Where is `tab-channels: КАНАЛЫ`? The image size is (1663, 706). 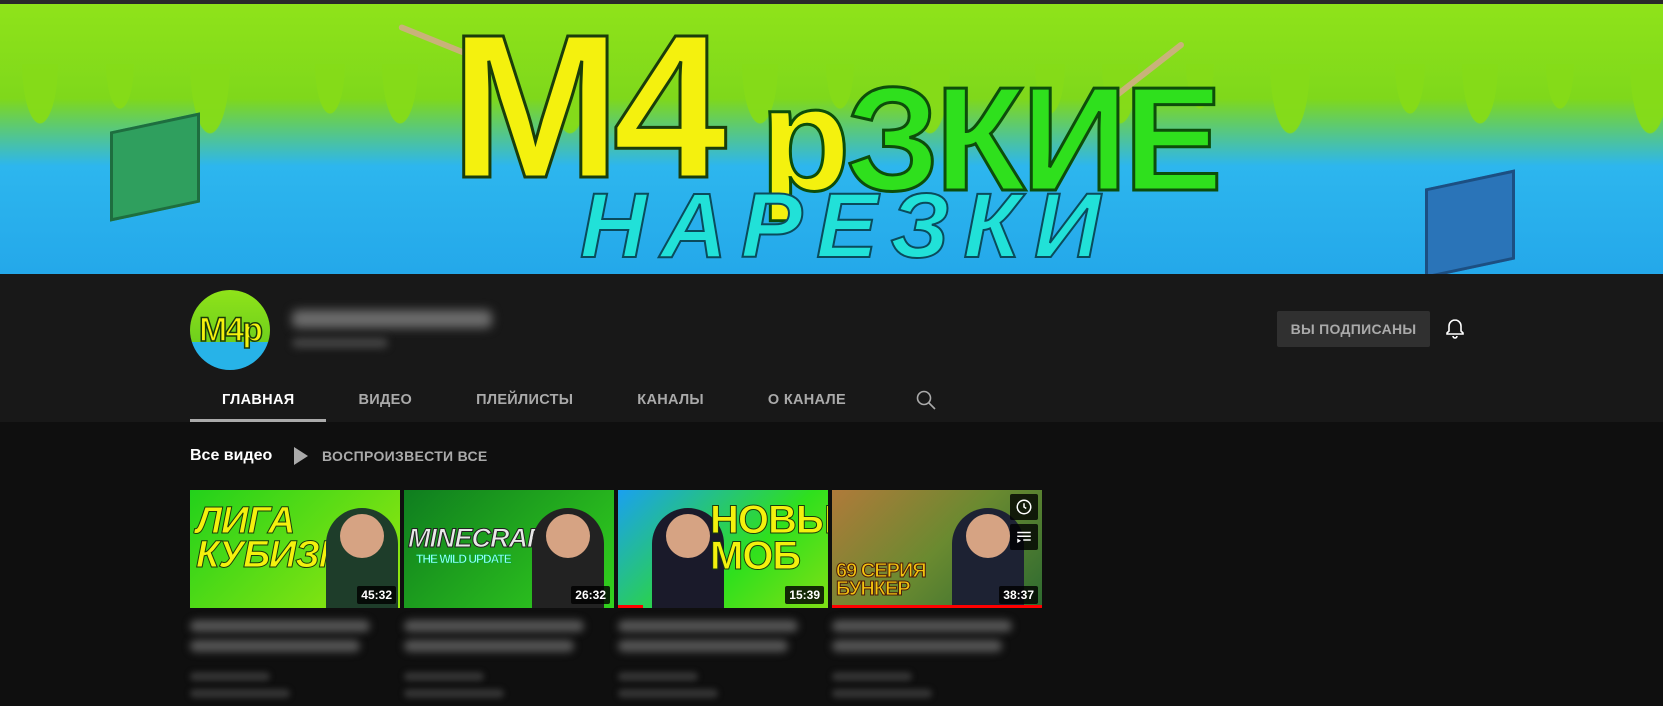
tab-channels: КАНАЛЫ is located at coordinates (670, 400).